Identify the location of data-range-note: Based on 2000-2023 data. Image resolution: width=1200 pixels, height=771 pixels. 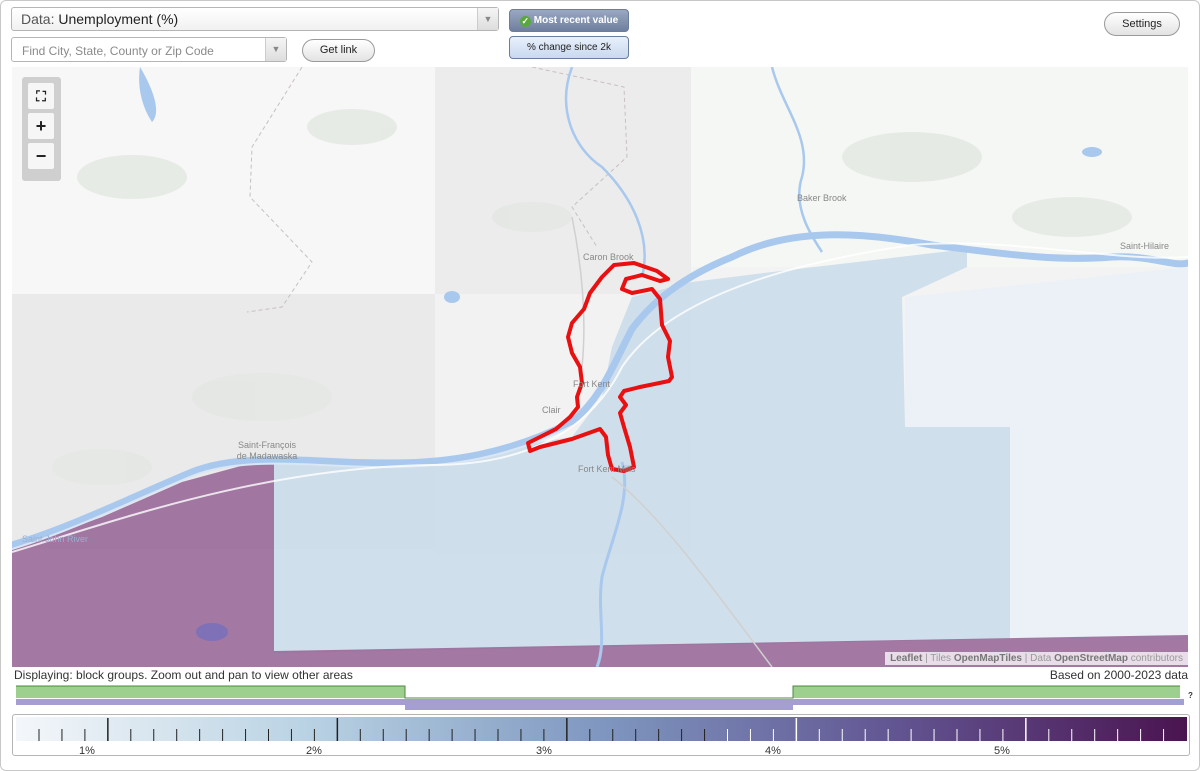
(1118, 675).